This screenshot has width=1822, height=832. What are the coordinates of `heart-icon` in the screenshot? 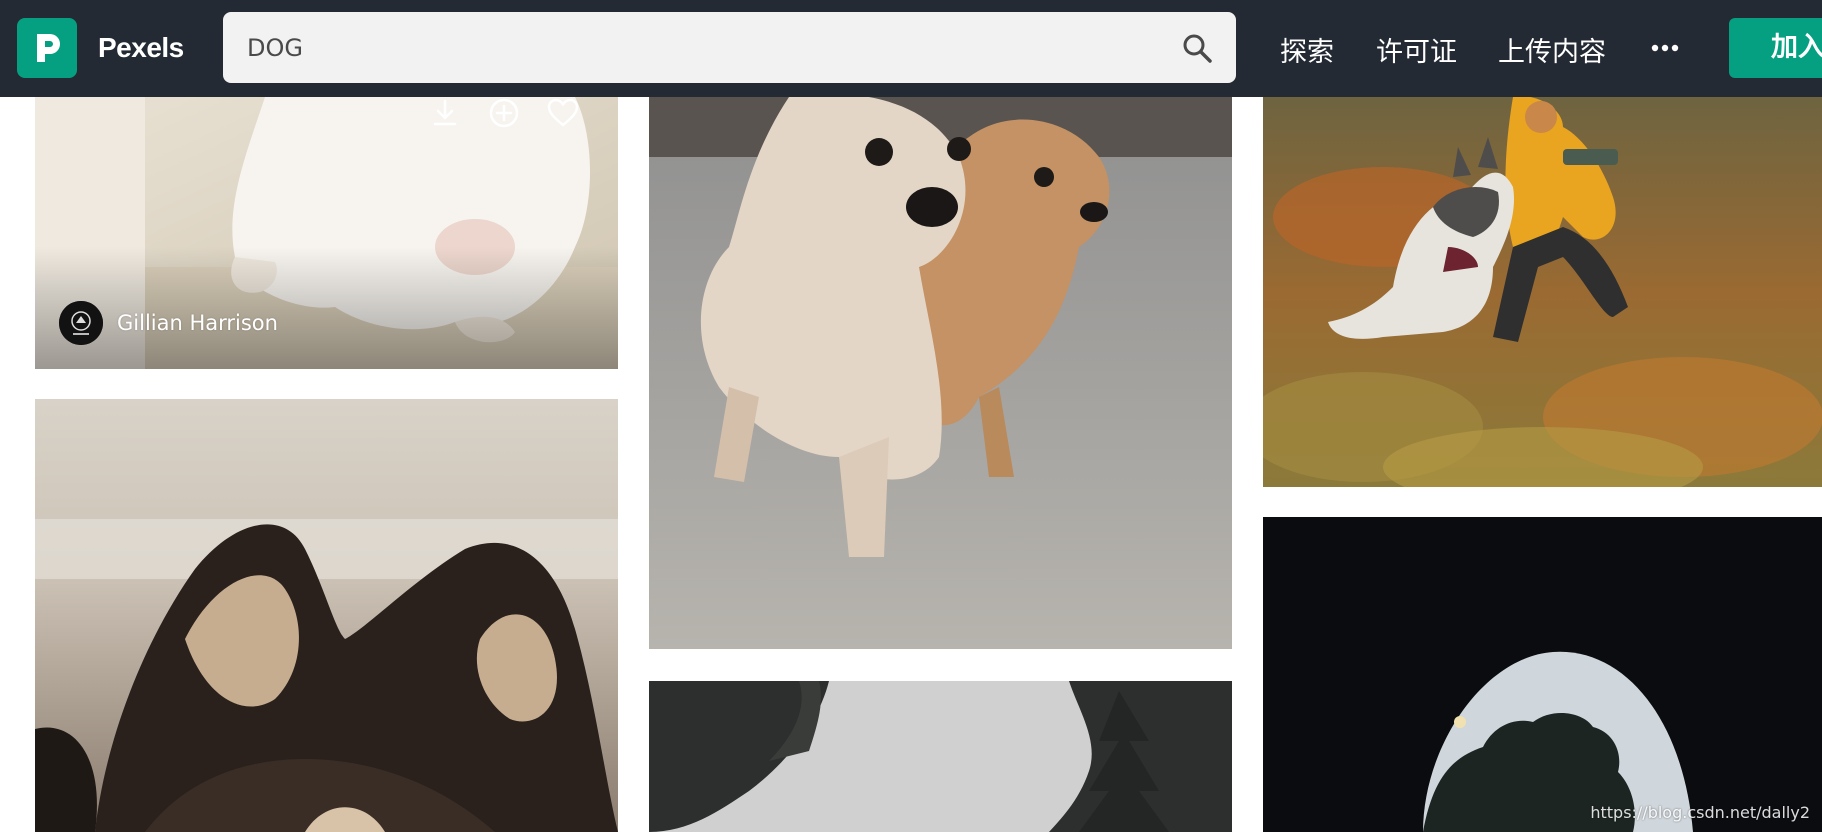 It's located at (563, 113).